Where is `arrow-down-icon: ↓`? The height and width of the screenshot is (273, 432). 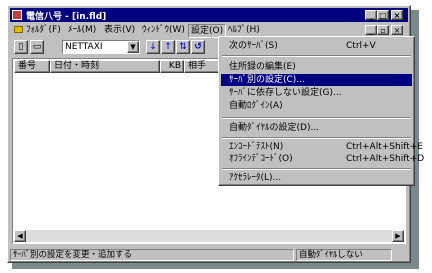 arrow-down-icon: ↓ is located at coordinates (153, 47).